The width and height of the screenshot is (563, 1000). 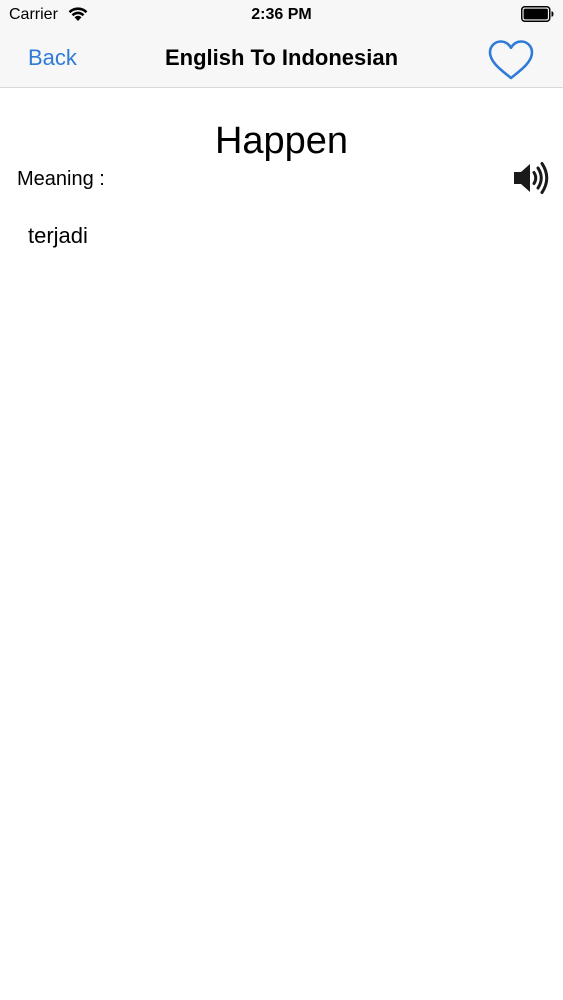 What do you see at coordinates (61, 179) in the screenshot?
I see `meaning-label: Meaning :` at bounding box center [61, 179].